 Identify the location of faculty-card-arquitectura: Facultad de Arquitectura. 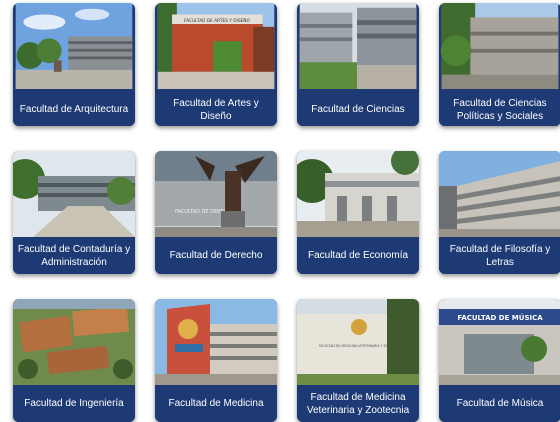
(74, 64).